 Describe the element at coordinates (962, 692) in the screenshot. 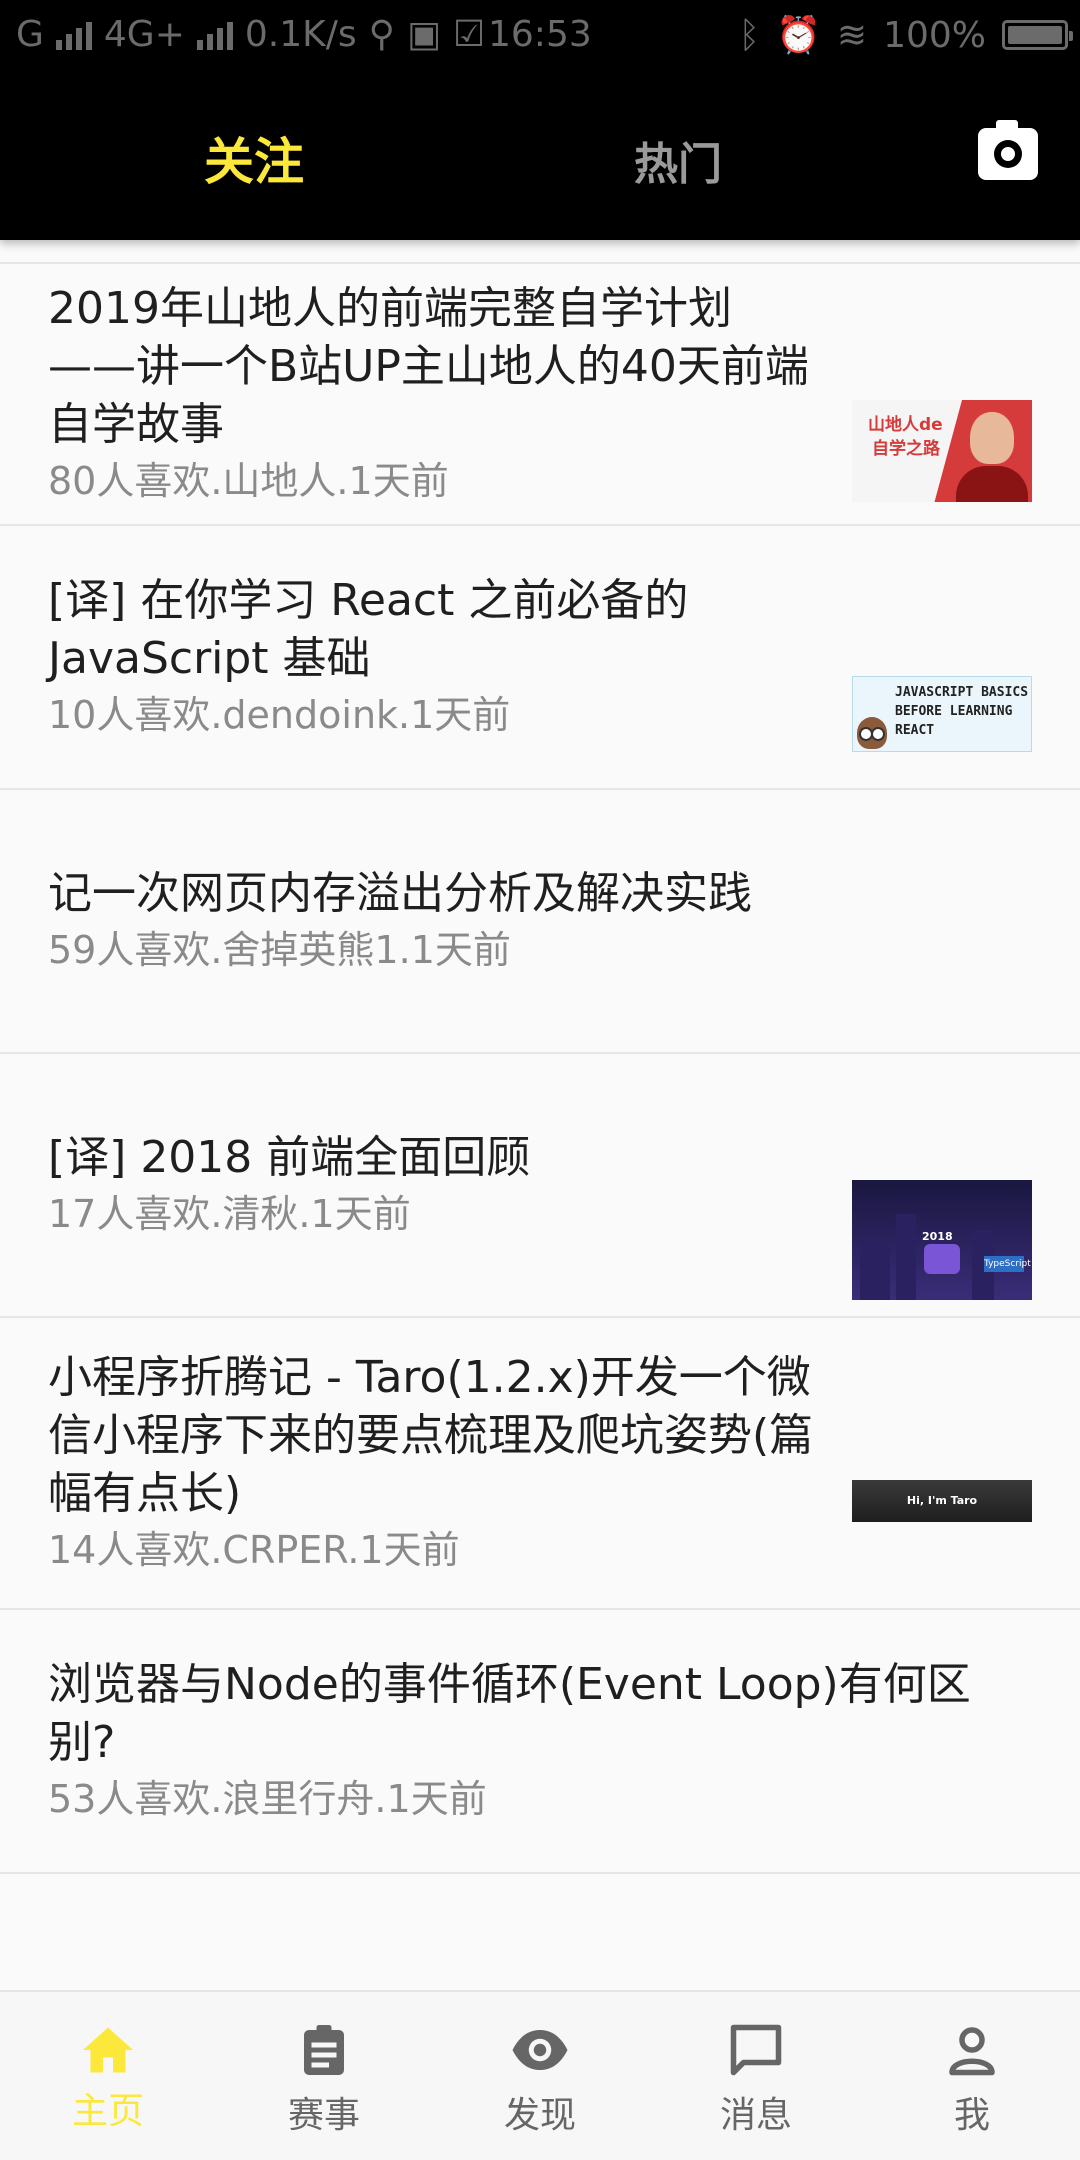

I see `thumb-text: JAVASCRIPT BASICS` at that location.